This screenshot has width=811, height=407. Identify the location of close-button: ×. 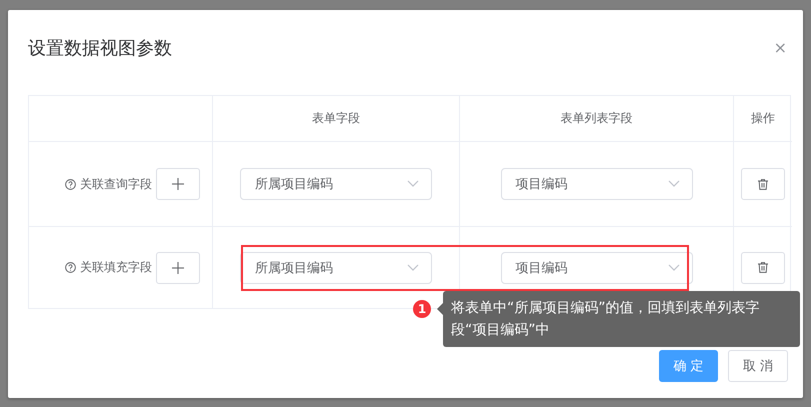
(780, 47).